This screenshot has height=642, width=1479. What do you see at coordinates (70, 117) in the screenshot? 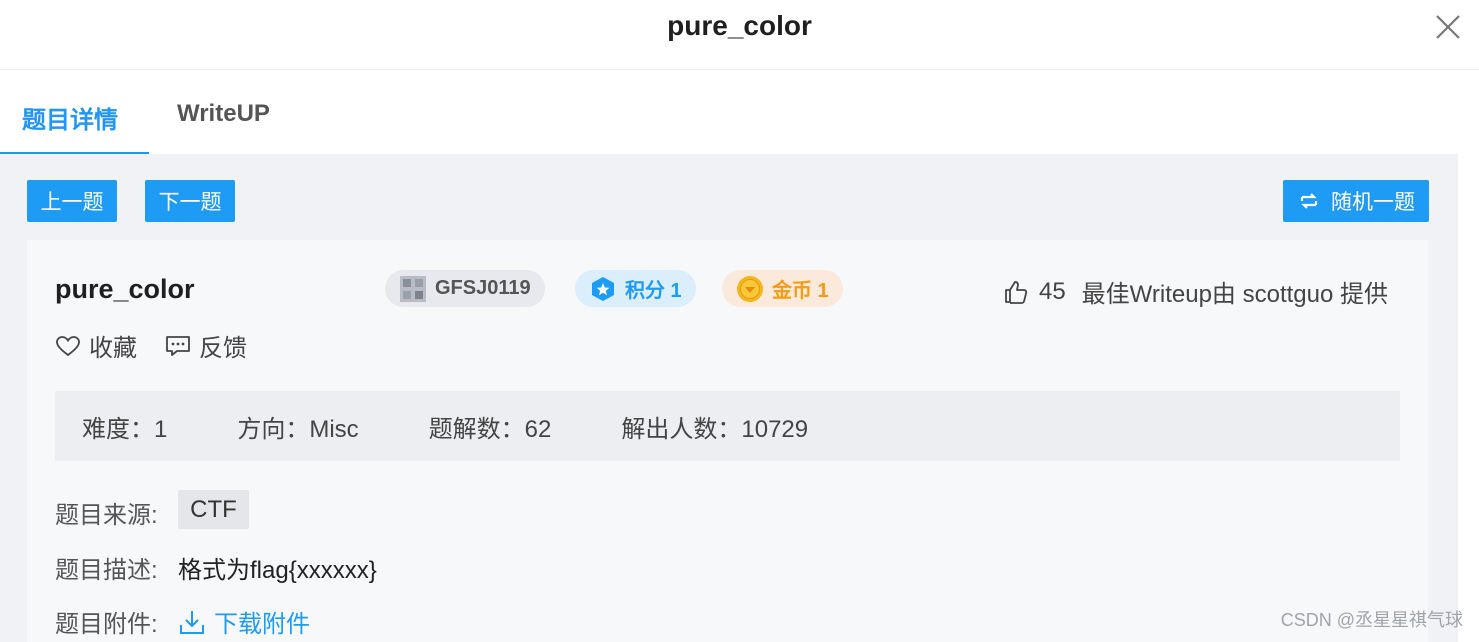
I see `tab-problem-details: 题目详情` at bounding box center [70, 117].